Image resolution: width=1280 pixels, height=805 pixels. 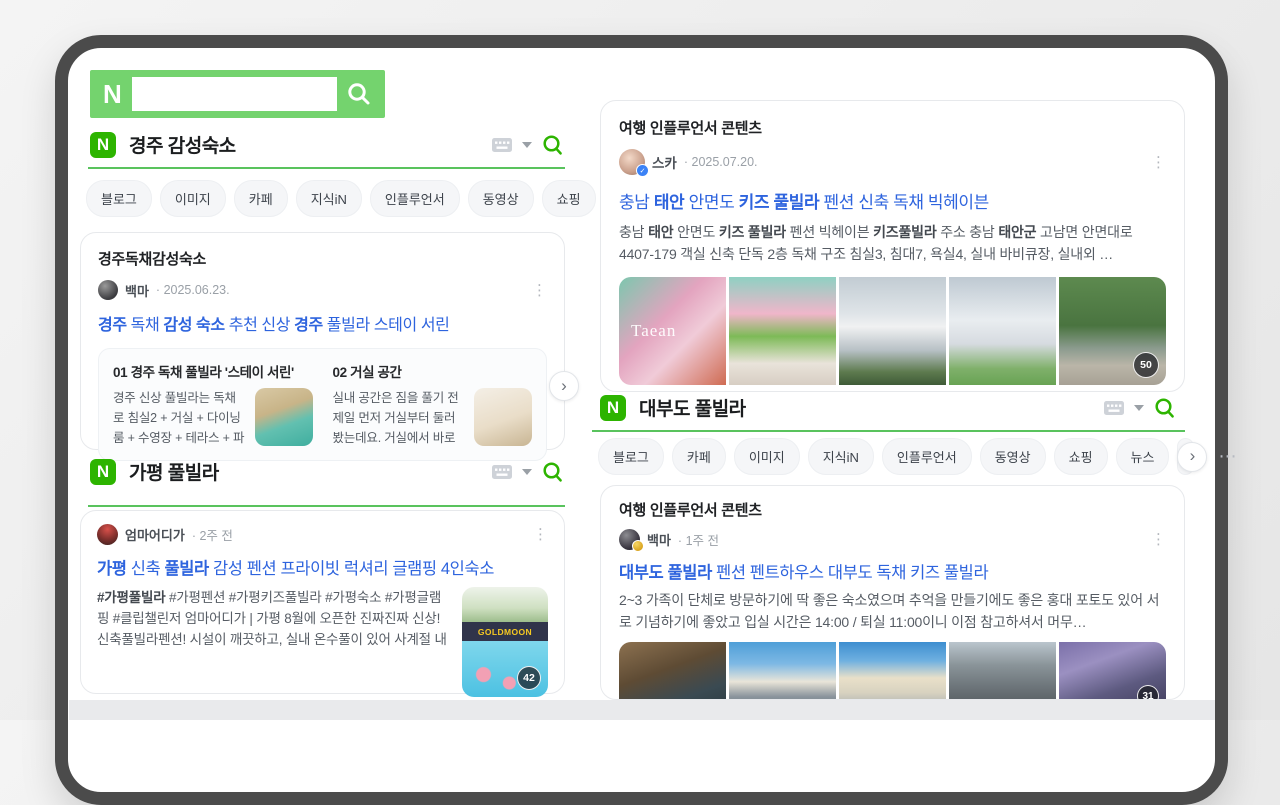 I want to click on post-image-strip: 31, so click(x=892, y=670).